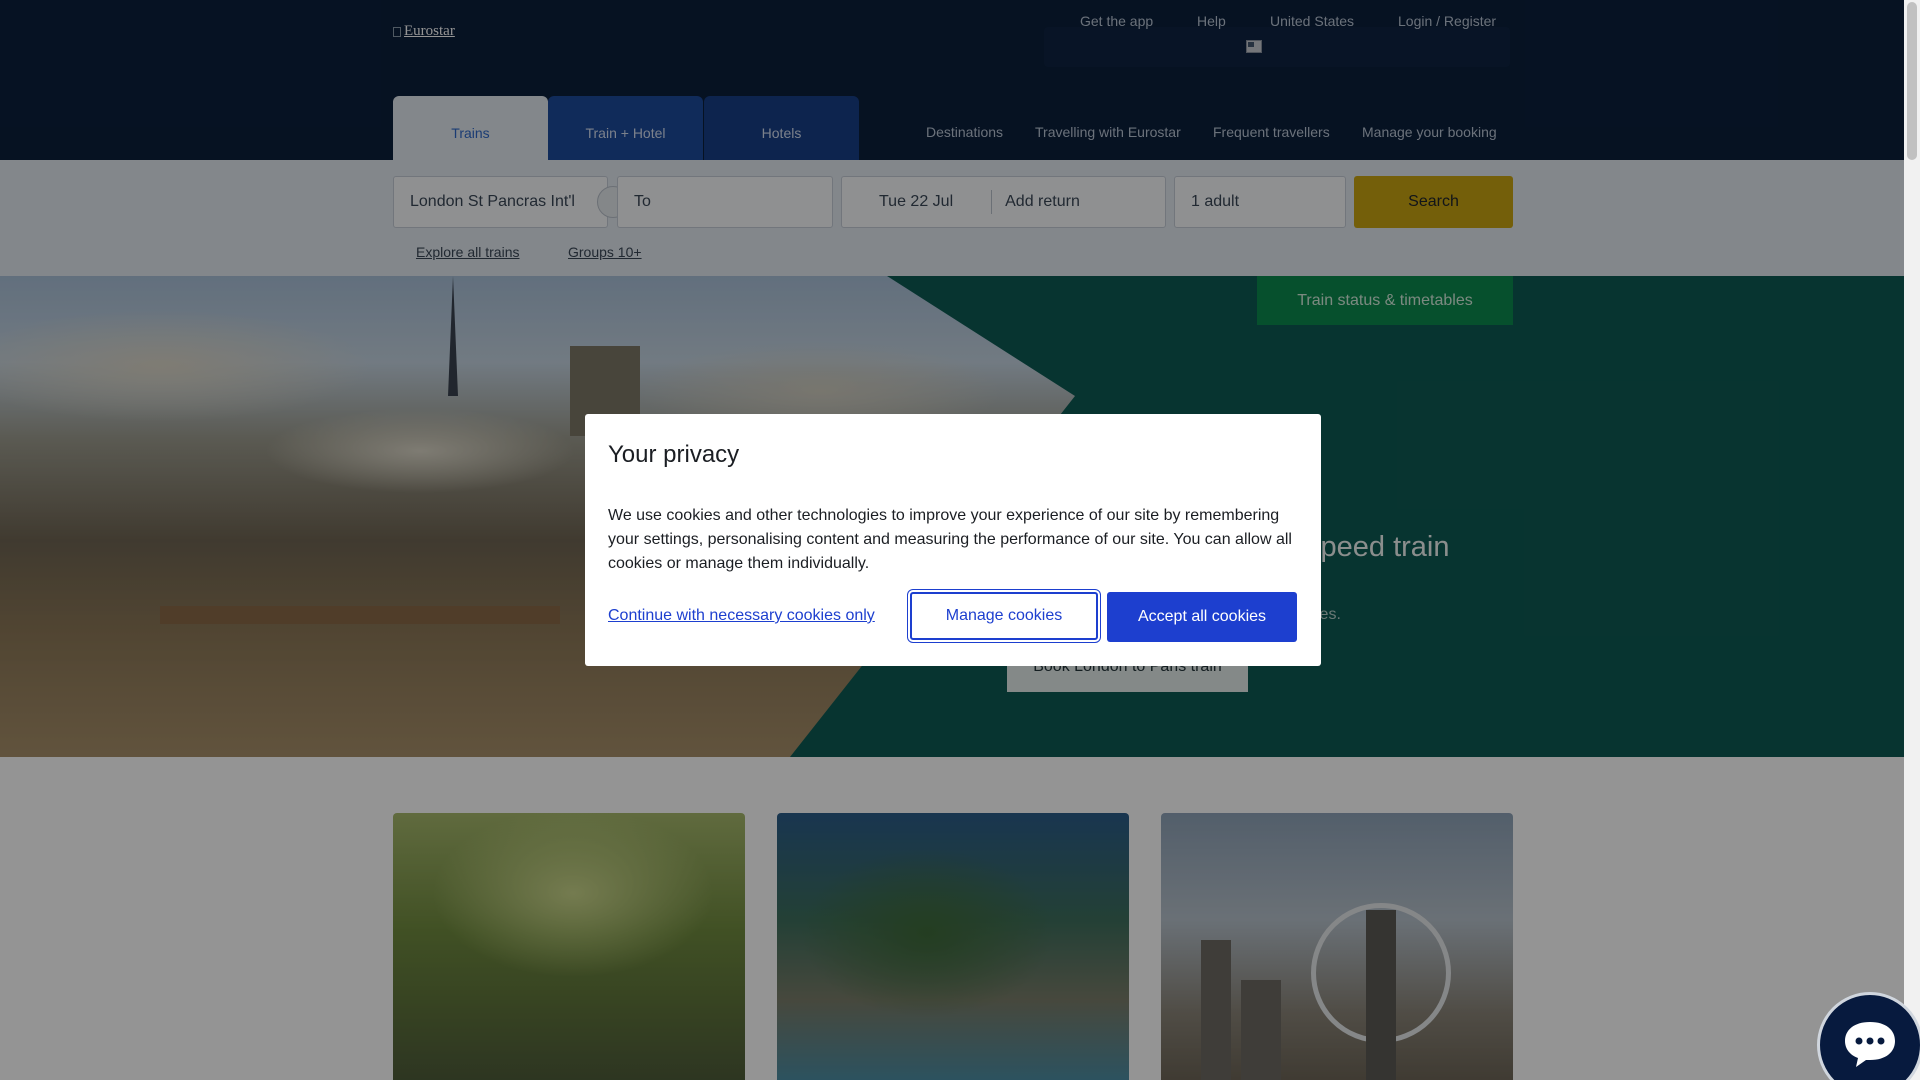 This screenshot has width=1920, height=1080. I want to click on scrollbar-track, so click(1912, 540).